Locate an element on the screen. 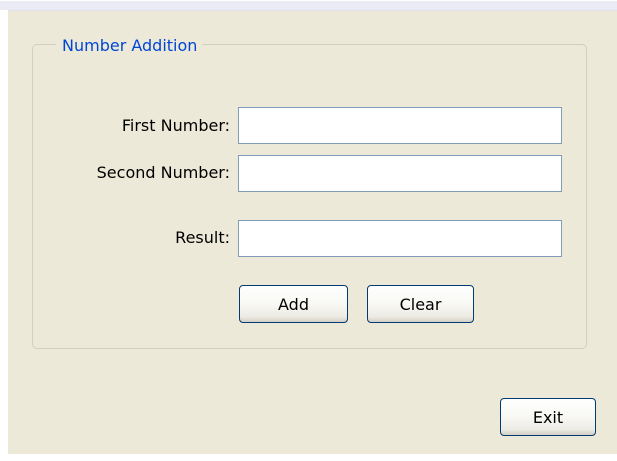 The width and height of the screenshot is (617, 461). group-title: Number Addition is located at coordinates (129, 46).